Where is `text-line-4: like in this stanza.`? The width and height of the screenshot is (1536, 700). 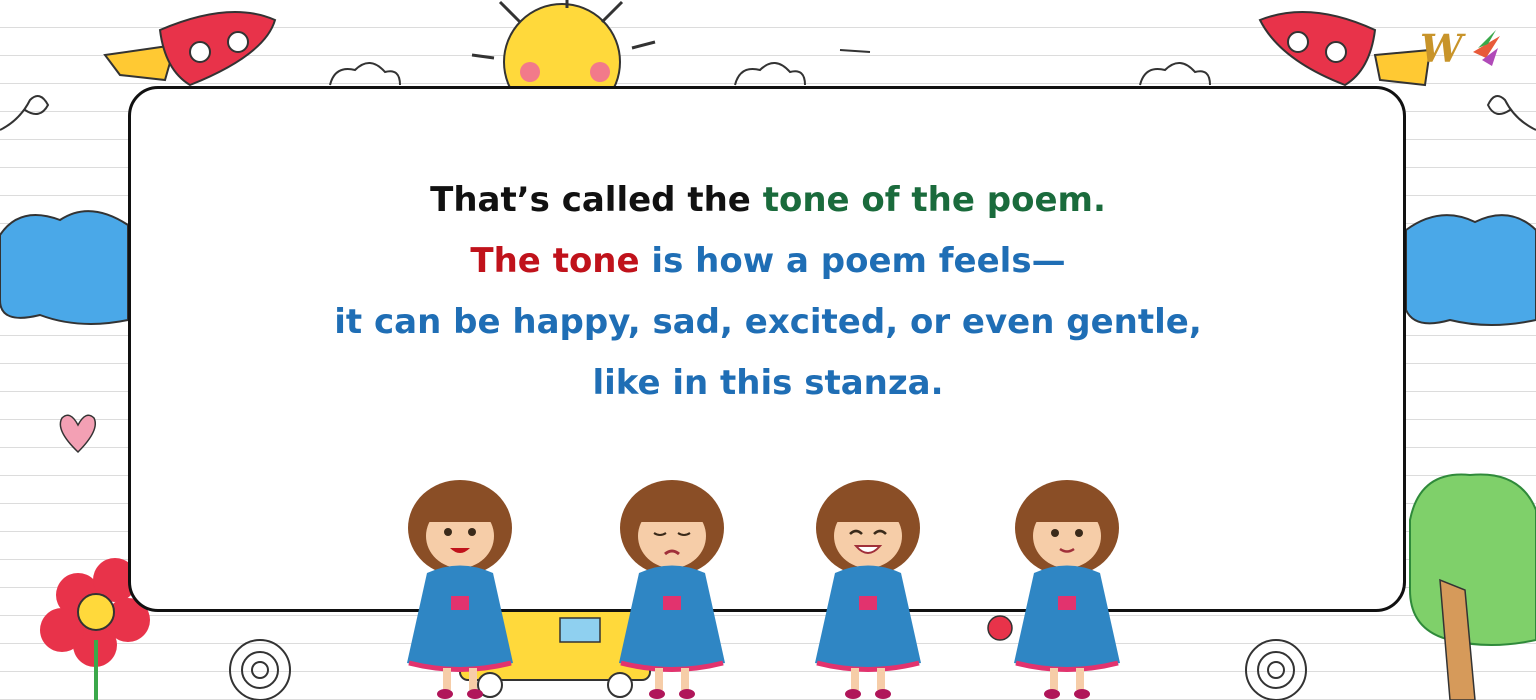 text-line-4: like in this stanza. is located at coordinates (768, 383).